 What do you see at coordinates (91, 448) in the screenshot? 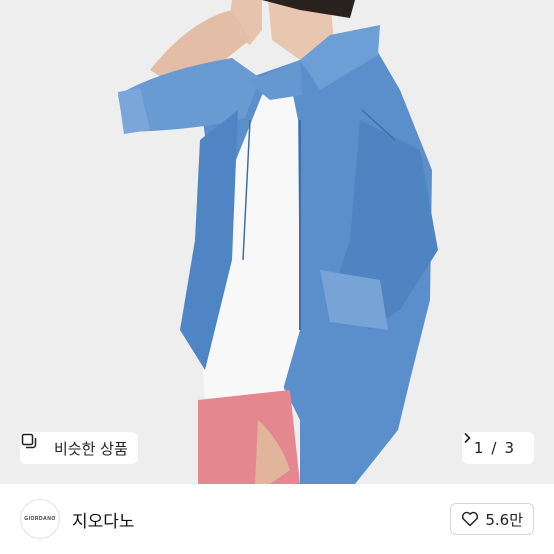
I see `similar-items-label: 비슷한 상품` at bounding box center [91, 448].